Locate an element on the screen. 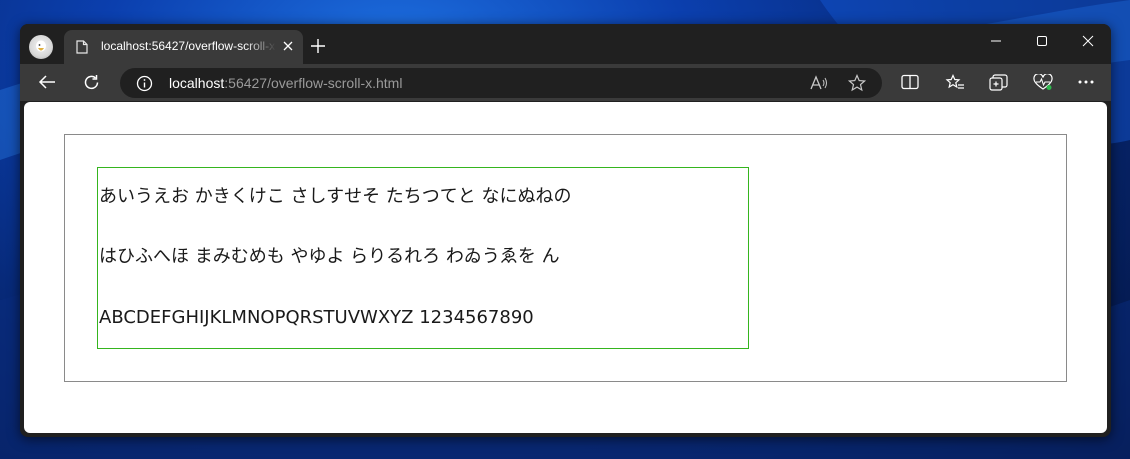 This screenshot has width=1130, height=459. maximize-icon is located at coordinates (1042, 41).